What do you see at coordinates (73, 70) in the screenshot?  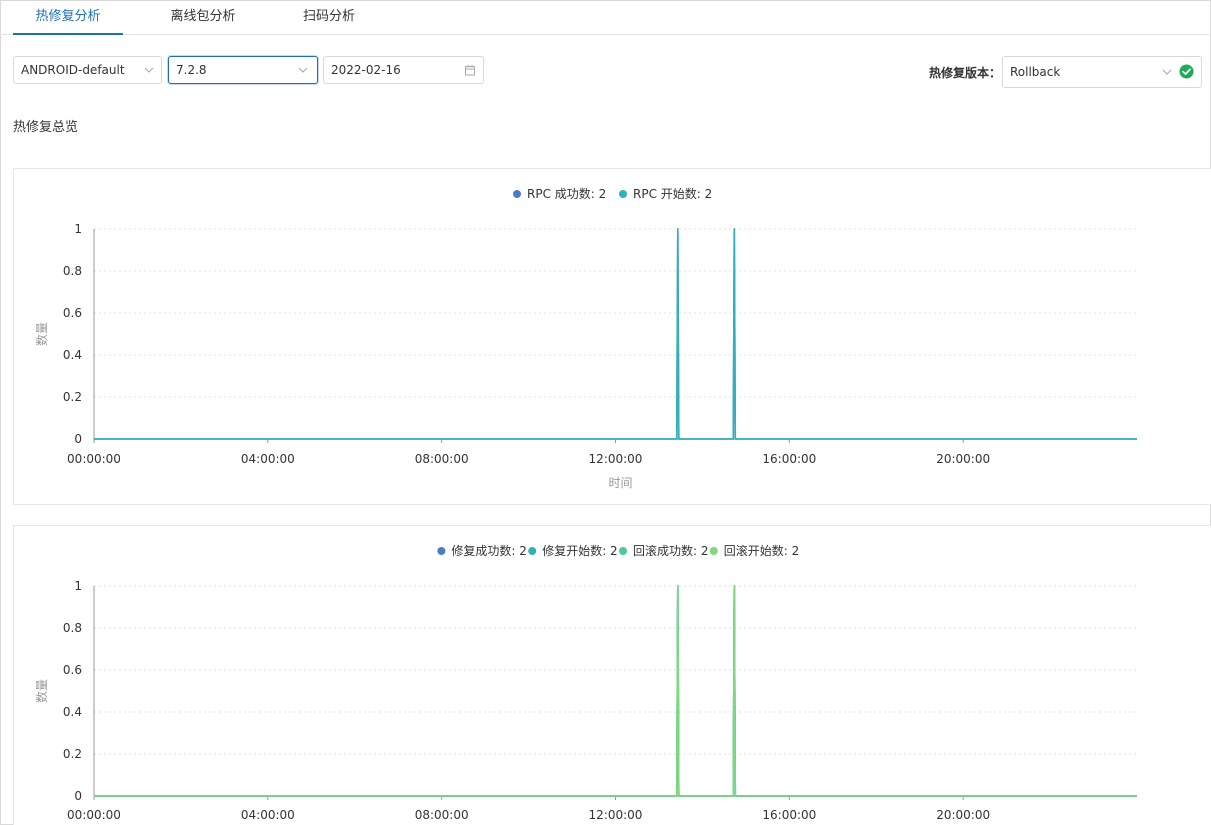 I see `platform-select-value: ANDROID-default` at bounding box center [73, 70].